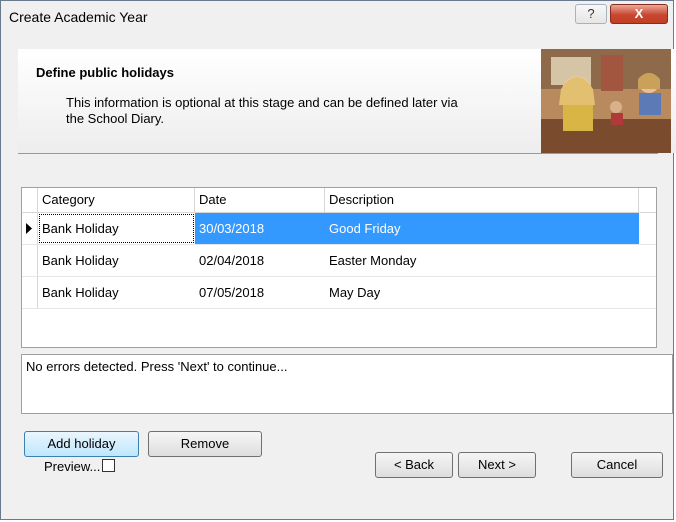 The height and width of the screenshot is (522, 676). Describe the element at coordinates (617, 465) in the screenshot. I see `cancel-button: Cancel` at that location.